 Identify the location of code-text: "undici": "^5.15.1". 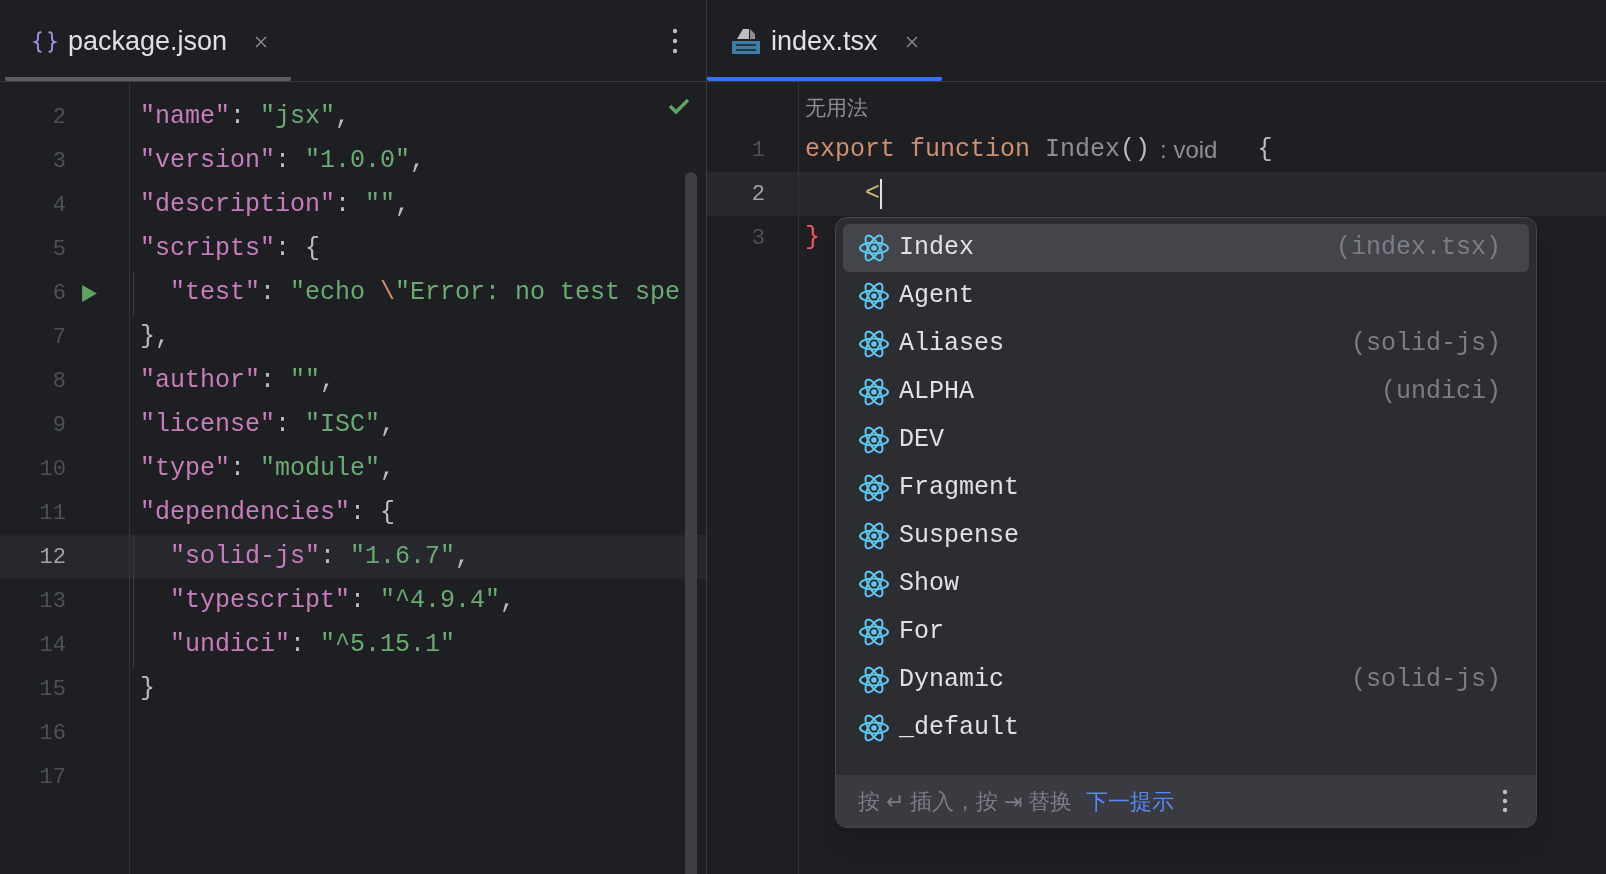
(312, 645).